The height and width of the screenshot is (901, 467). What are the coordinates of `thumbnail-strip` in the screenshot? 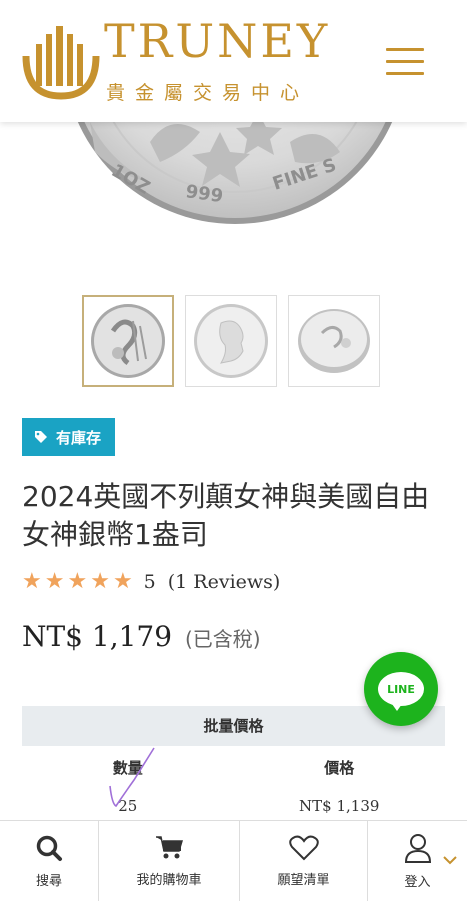 It's located at (231, 341).